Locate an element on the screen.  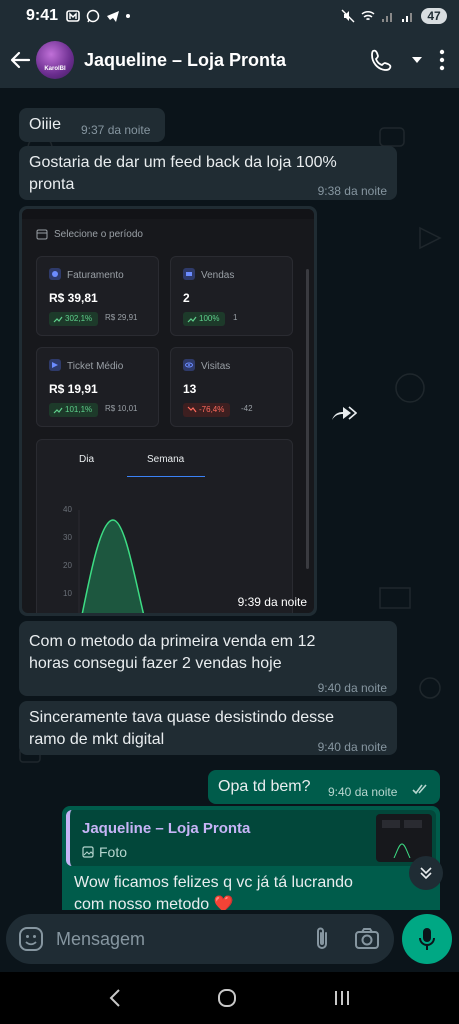
card-value: R$ 19,91 is located at coordinates (73, 389).